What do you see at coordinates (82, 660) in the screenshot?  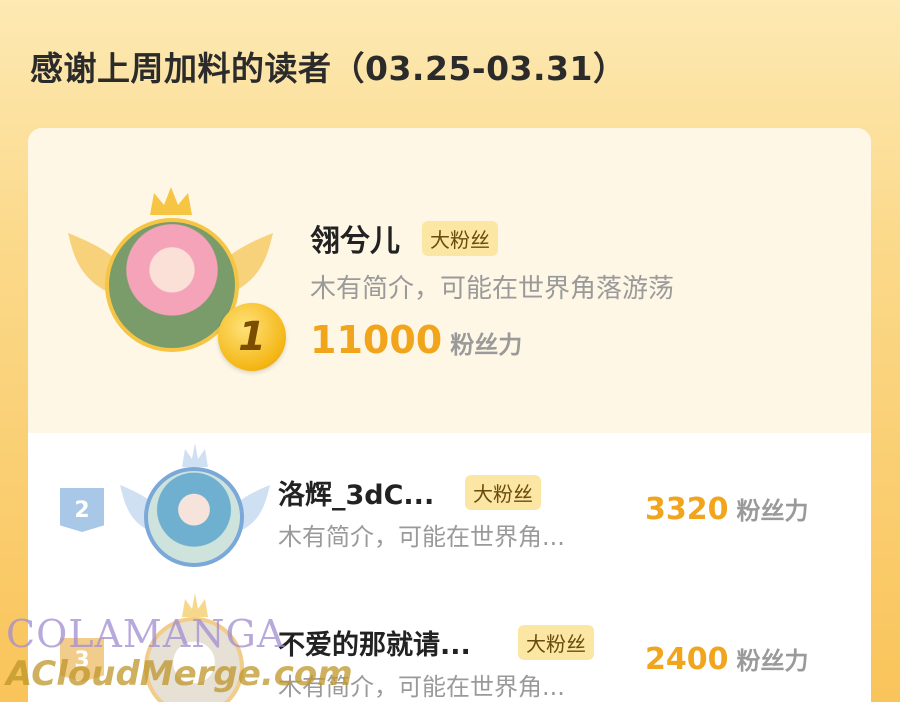 I see `bronze-rank-badge-icon: 3` at bounding box center [82, 660].